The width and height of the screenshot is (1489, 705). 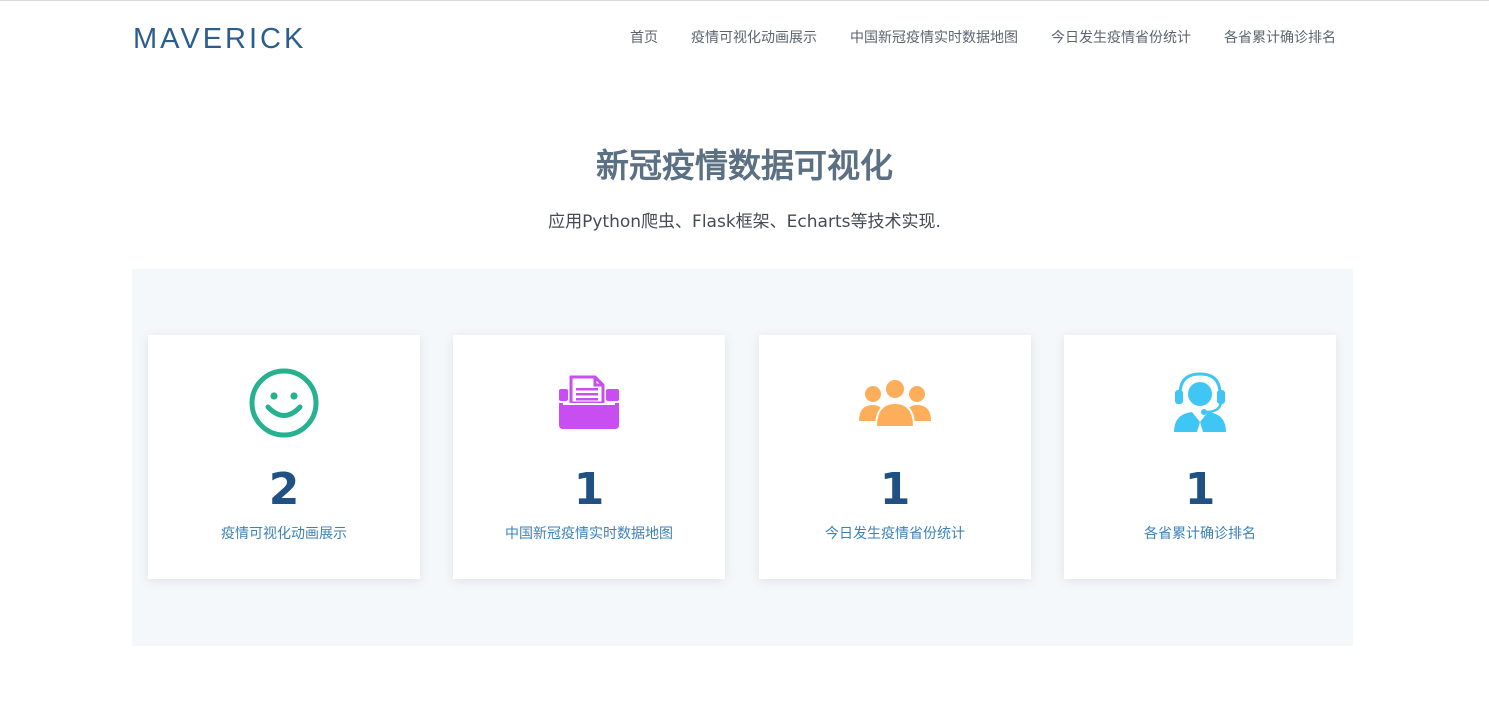 I want to click on nav-item-map: 中国新冠疫情实时数据地图, so click(x=934, y=38).